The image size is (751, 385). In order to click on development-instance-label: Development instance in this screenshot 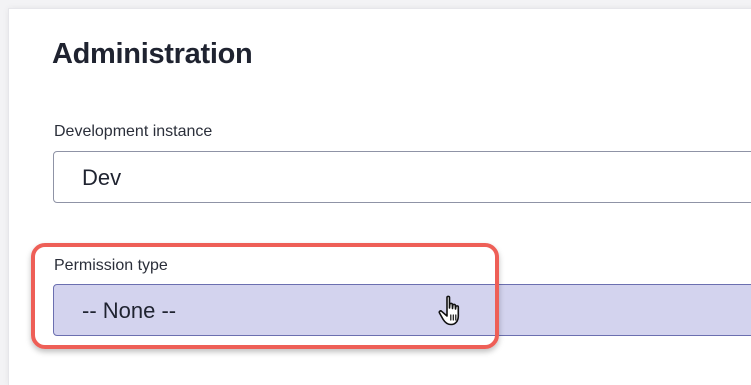, I will do `click(133, 131)`.